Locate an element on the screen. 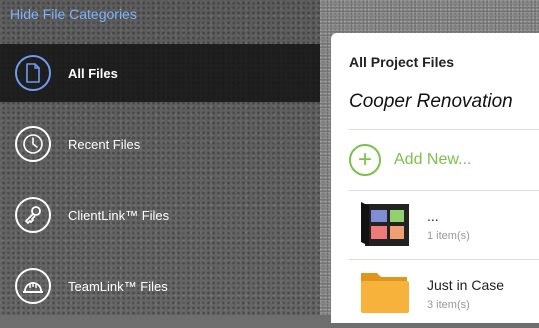 Image resolution: width=539 pixels, height=328 pixels. sidebar-item-label: All Files is located at coordinates (93, 73).